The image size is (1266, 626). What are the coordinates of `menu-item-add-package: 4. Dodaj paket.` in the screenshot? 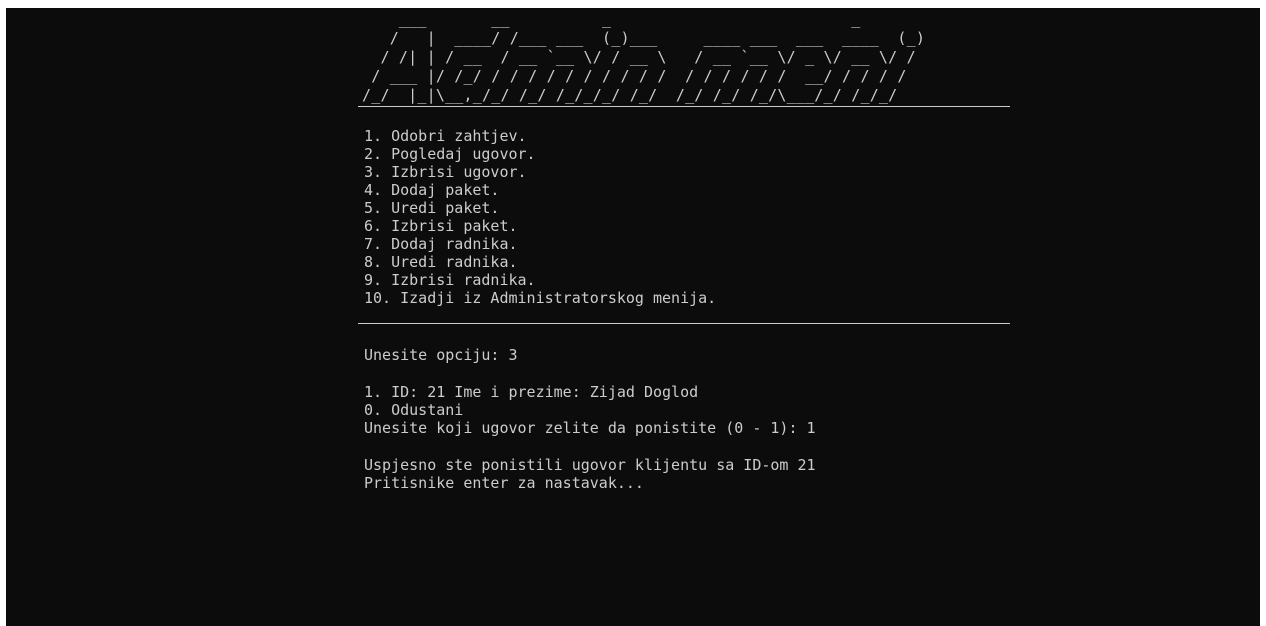 It's located at (432, 190).